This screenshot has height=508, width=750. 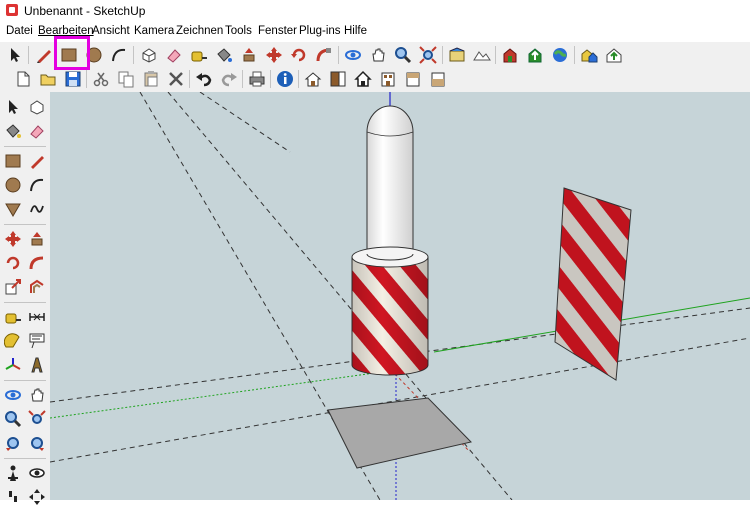 What do you see at coordinates (320, 31) in the screenshot?
I see `menu-plugins: Plug-ins` at bounding box center [320, 31].